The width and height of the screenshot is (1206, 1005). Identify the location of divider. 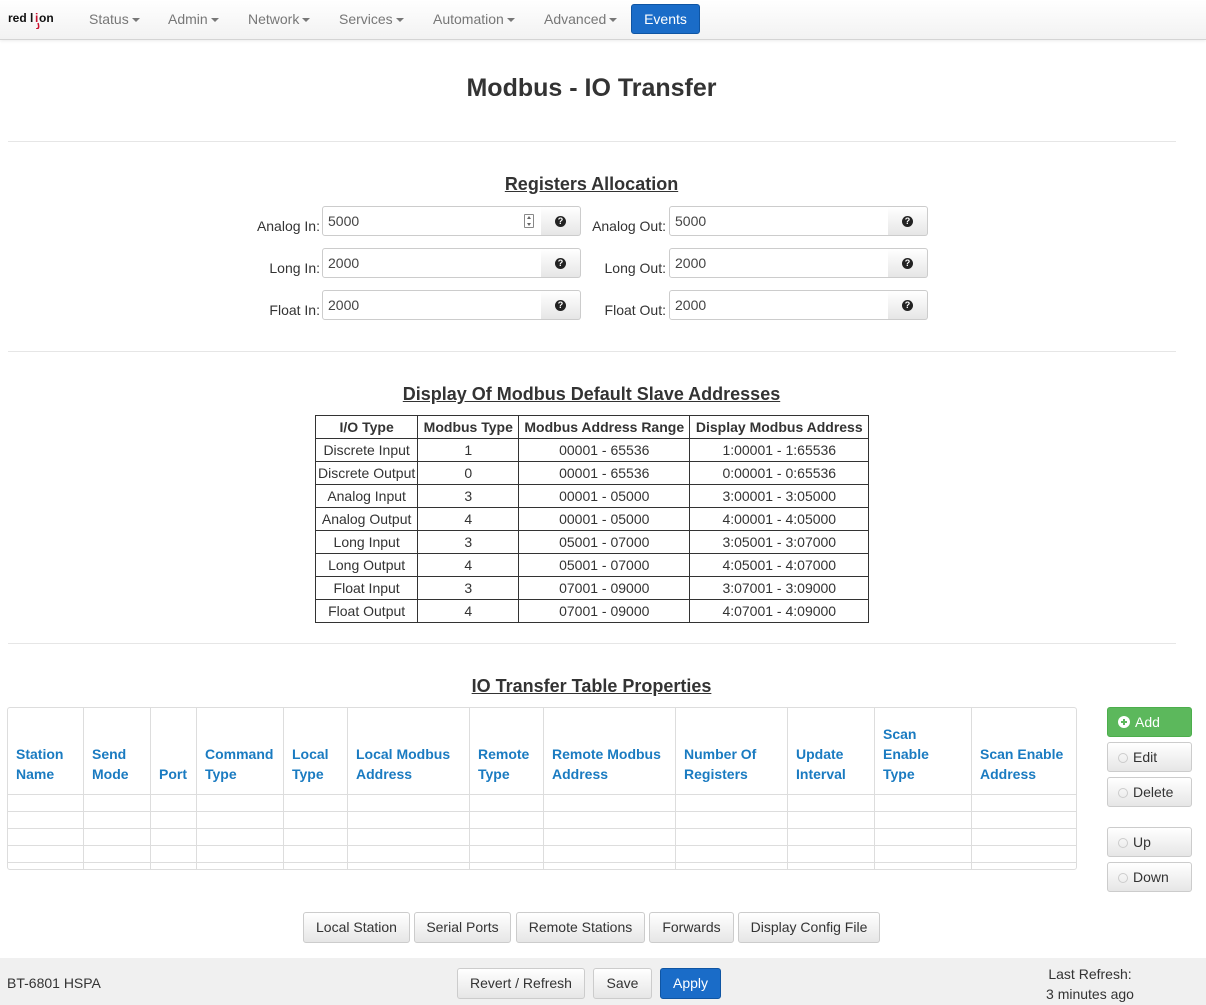
(592, 643).